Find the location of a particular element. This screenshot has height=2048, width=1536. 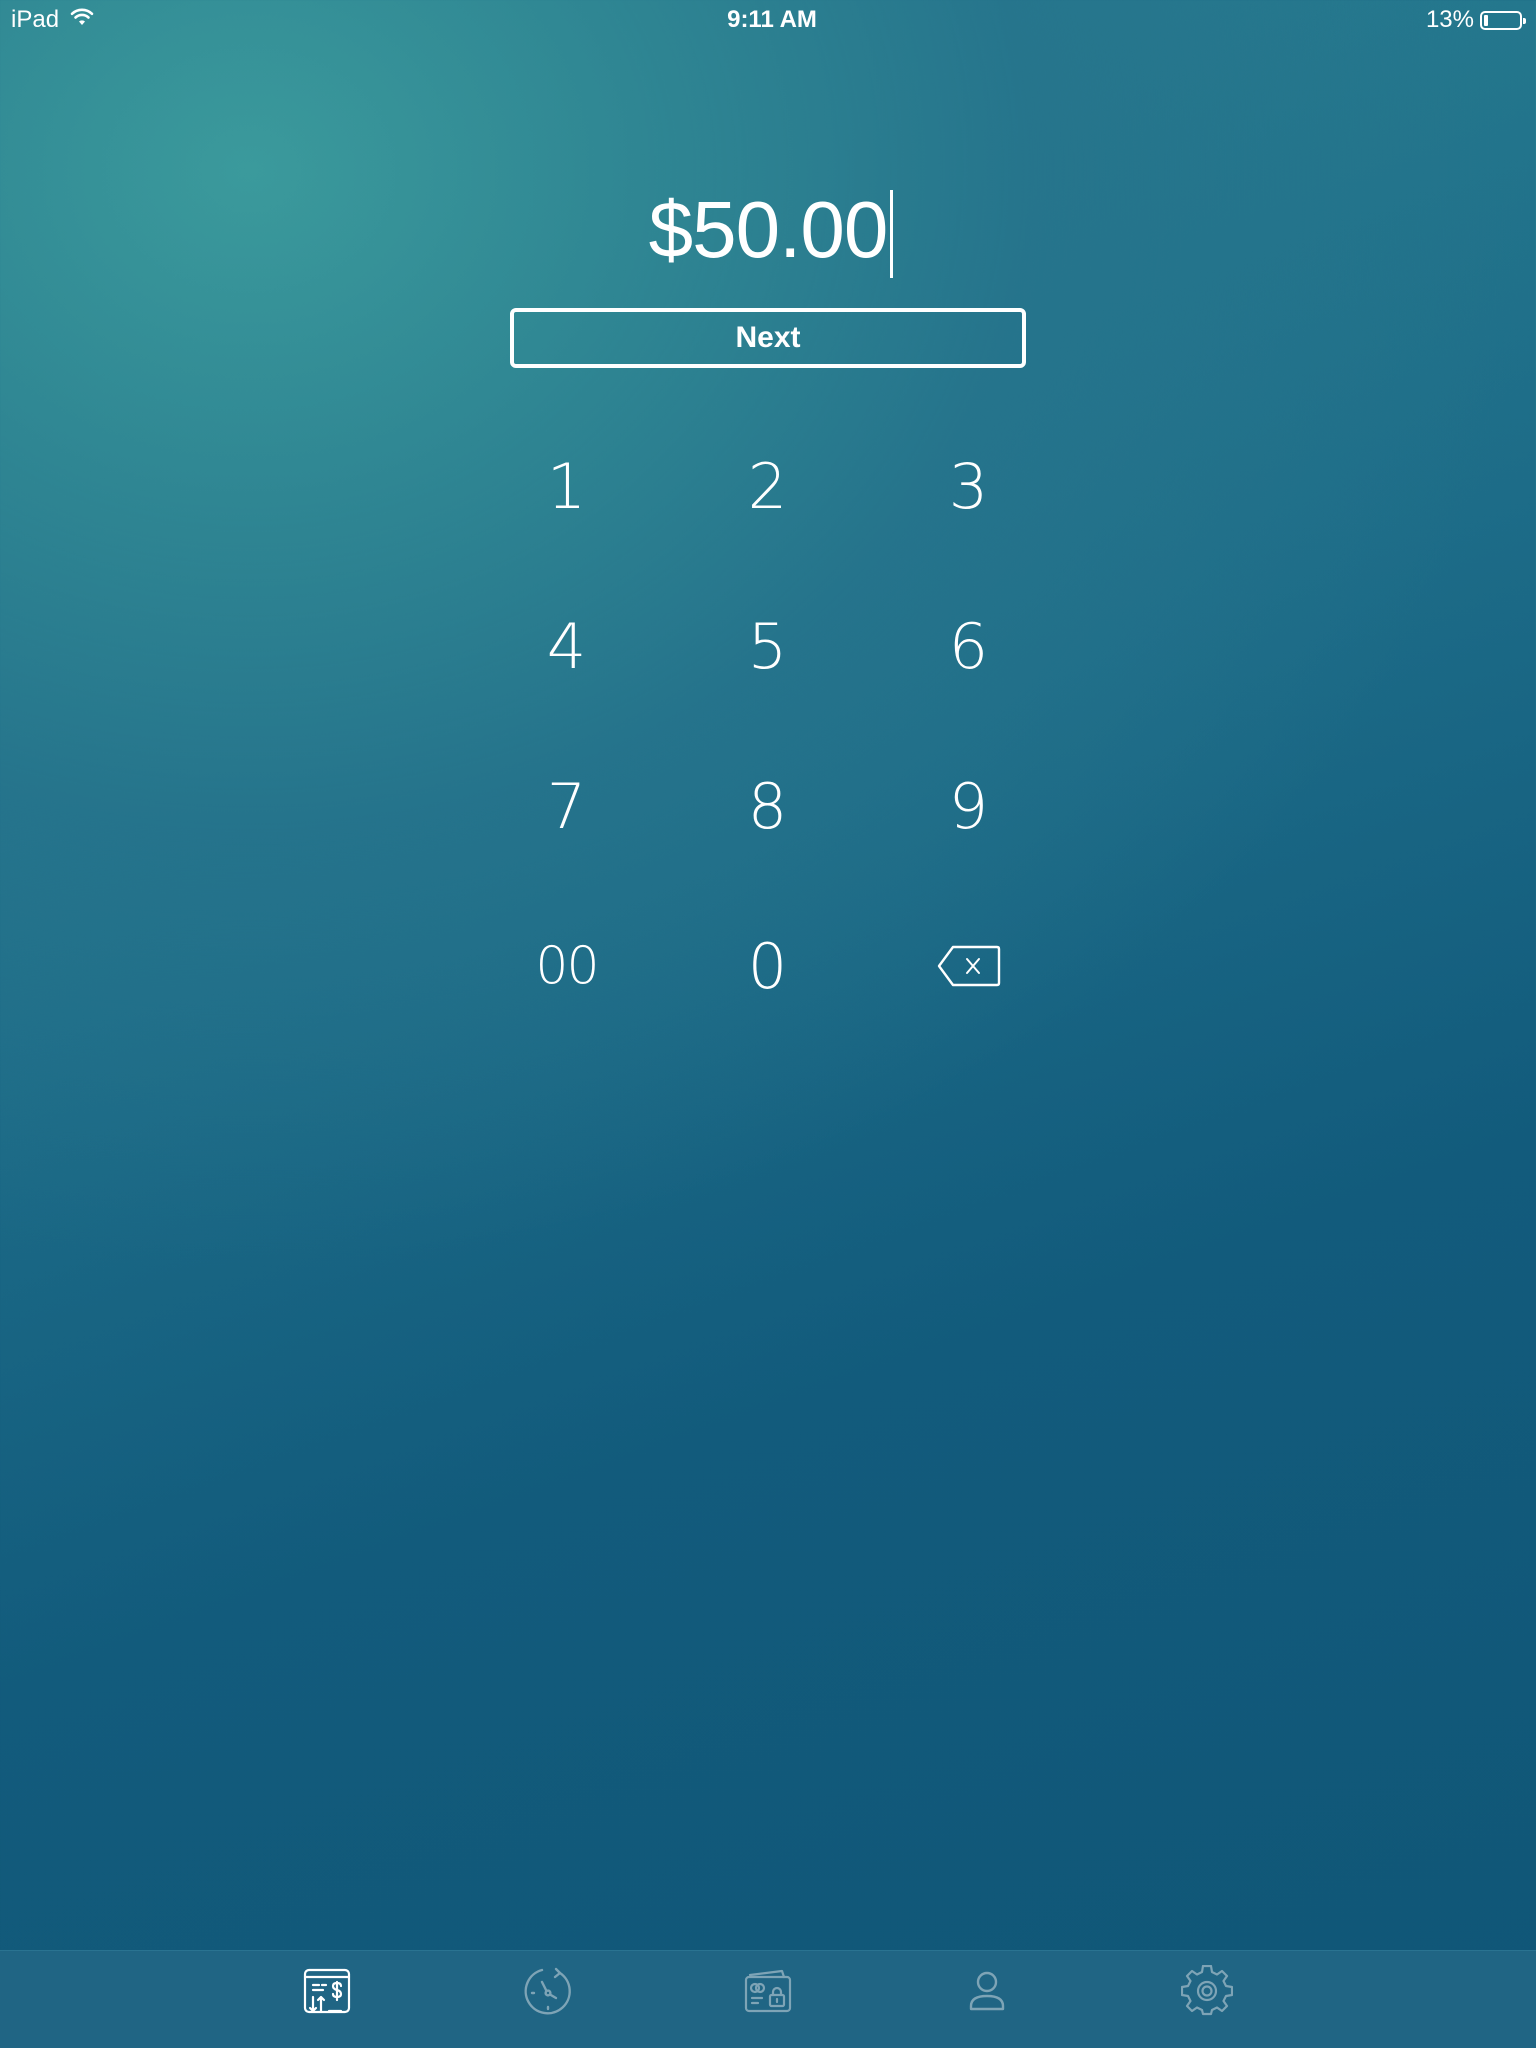

status-bar: iPad 9:11 AM 13% is located at coordinates (768, 20).